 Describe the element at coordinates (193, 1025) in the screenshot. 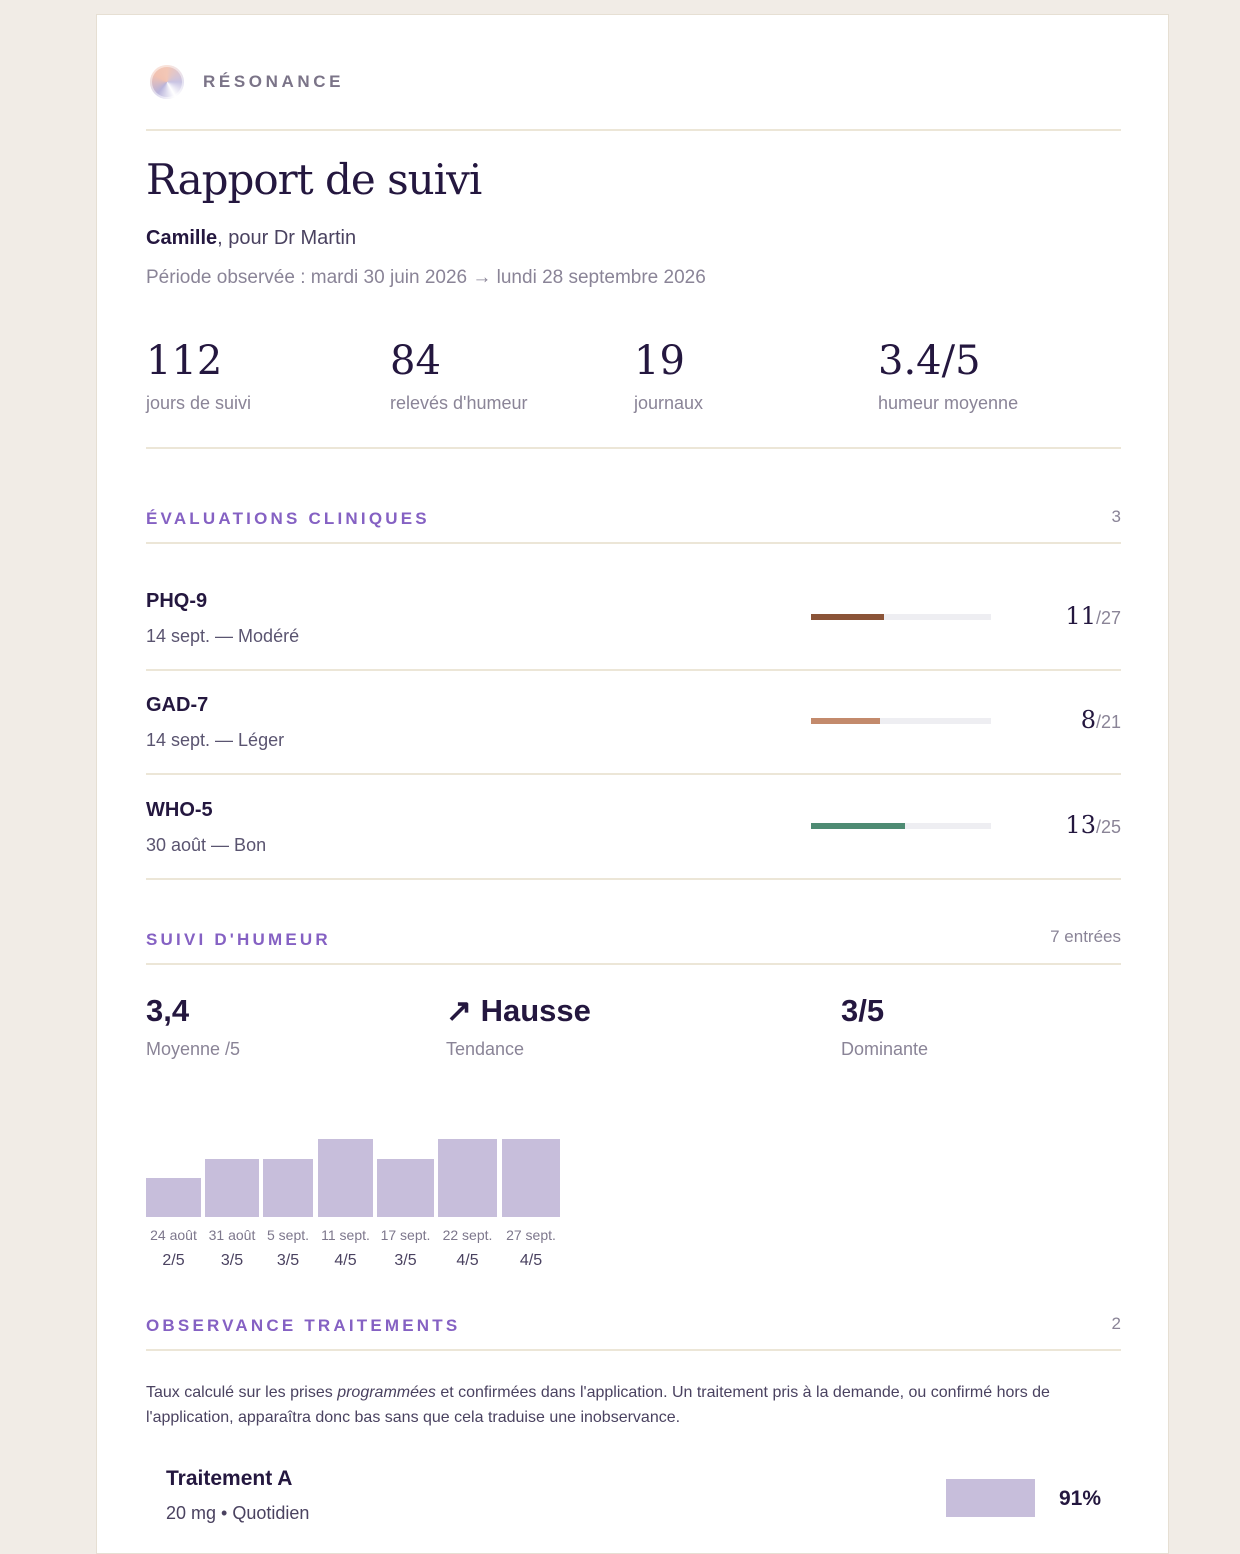

I see `mood-average: 3,4 Moyenne /5` at that location.